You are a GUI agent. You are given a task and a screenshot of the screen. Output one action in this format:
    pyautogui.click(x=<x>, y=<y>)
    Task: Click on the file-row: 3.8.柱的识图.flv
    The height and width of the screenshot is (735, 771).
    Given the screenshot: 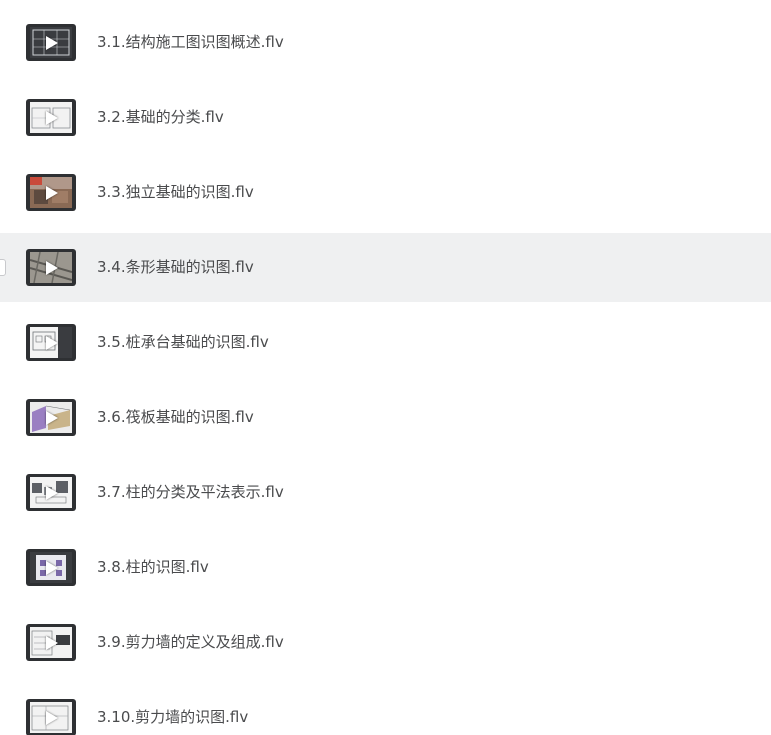 What is the action you would take?
    pyautogui.click(x=385, y=567)
    